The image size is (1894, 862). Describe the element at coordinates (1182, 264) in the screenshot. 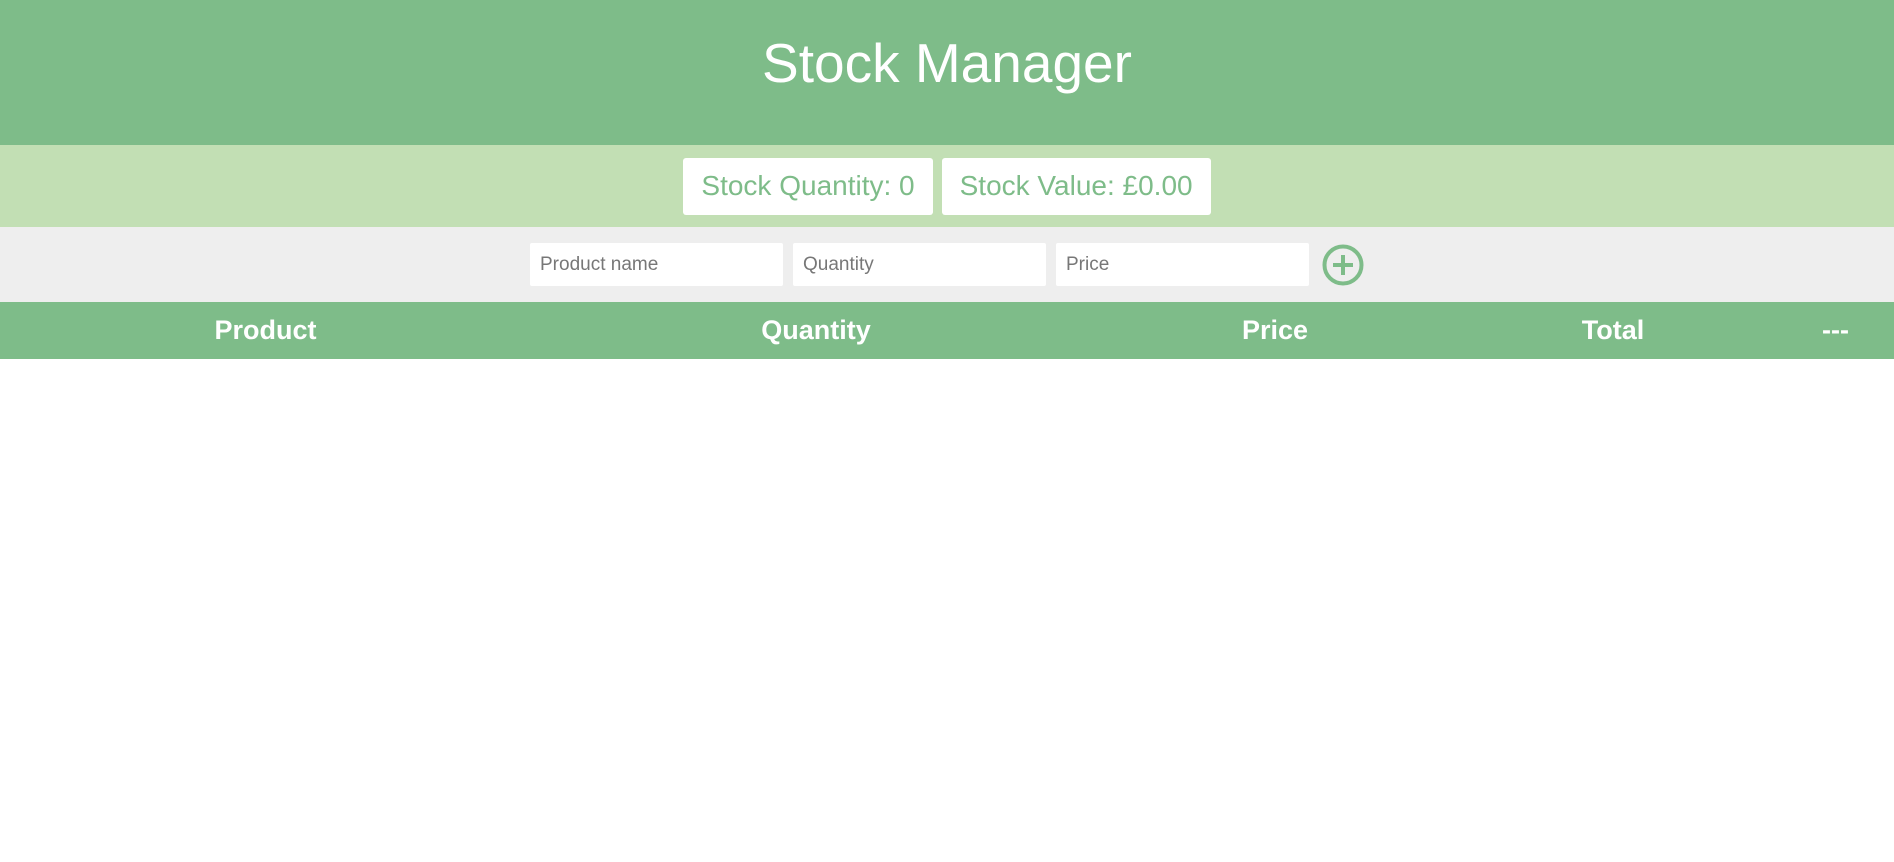

I see `price-input` at that location.